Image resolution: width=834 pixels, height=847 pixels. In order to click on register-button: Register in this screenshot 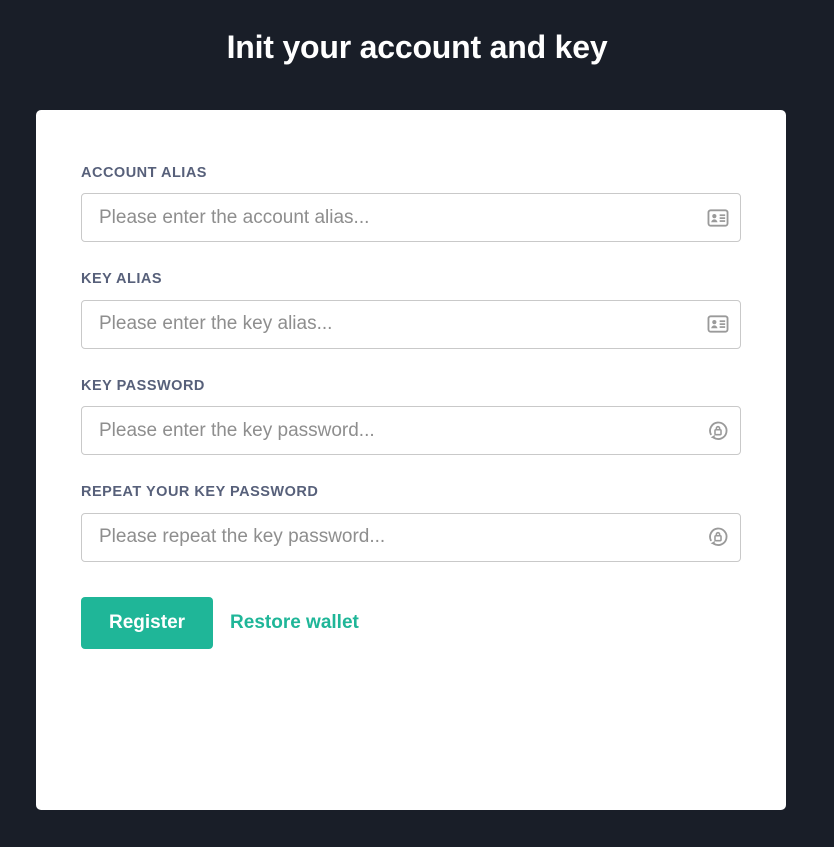, I will do `click(147, 622)`.